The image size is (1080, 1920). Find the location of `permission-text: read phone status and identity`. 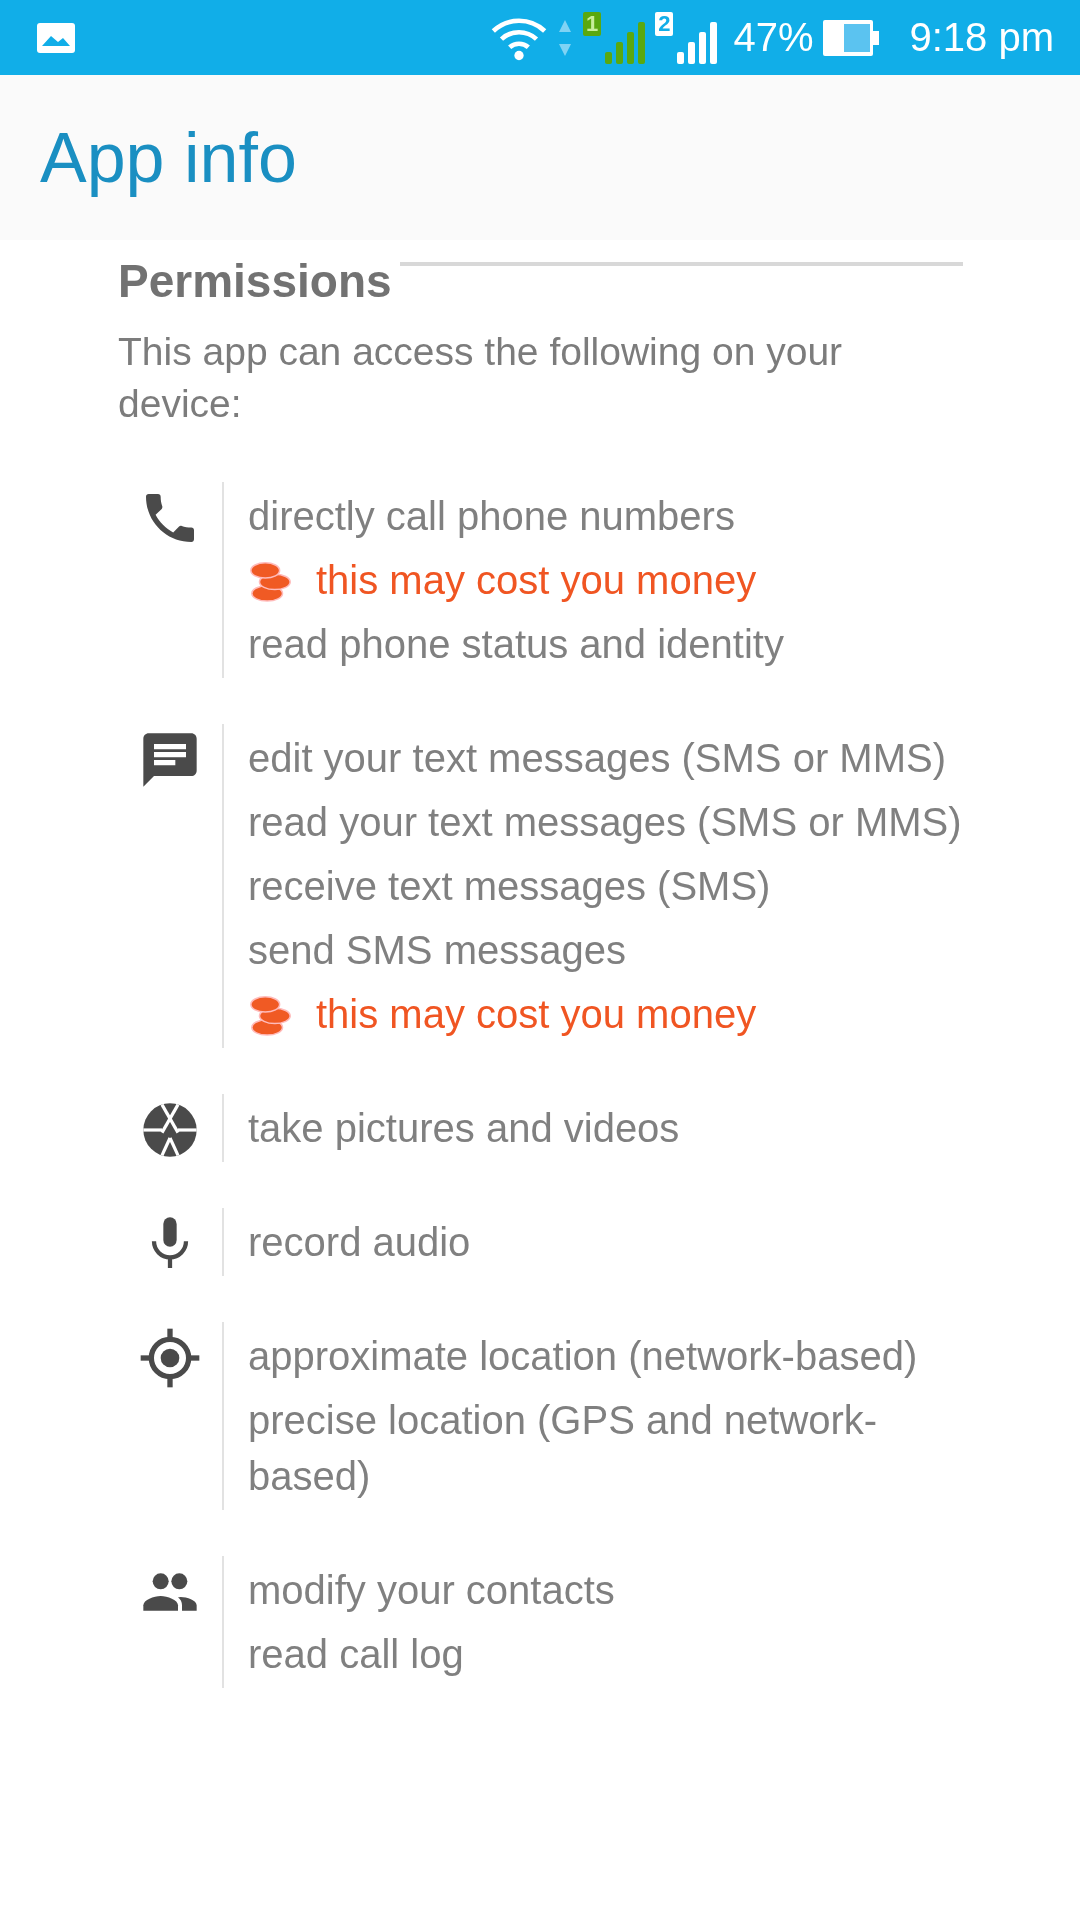

permission-text: read phone status and identity is located at coordinates (516, 644).